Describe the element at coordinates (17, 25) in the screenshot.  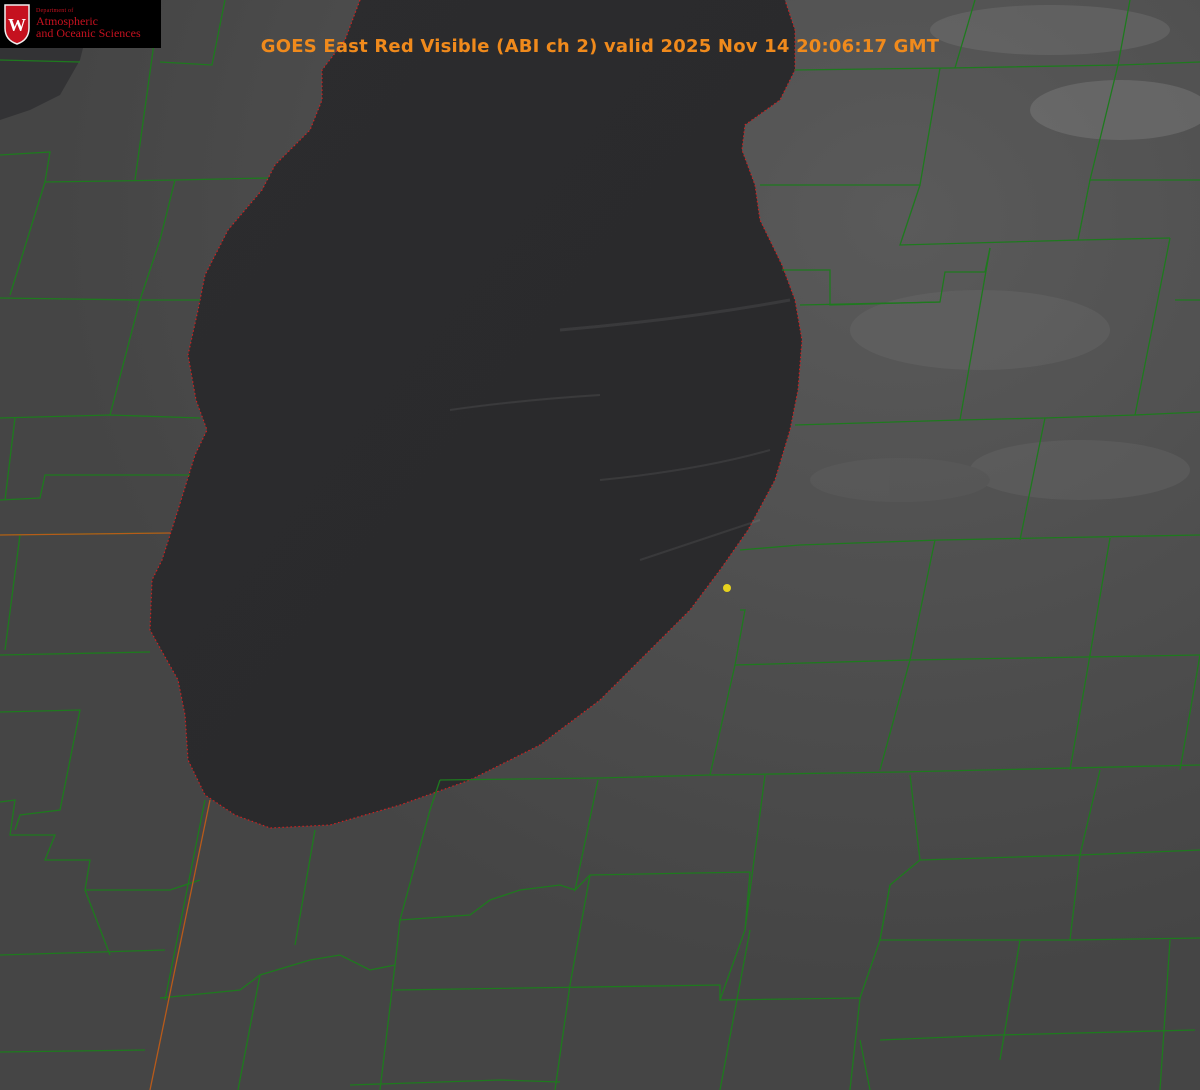
I see `svg-text: W` at that location.